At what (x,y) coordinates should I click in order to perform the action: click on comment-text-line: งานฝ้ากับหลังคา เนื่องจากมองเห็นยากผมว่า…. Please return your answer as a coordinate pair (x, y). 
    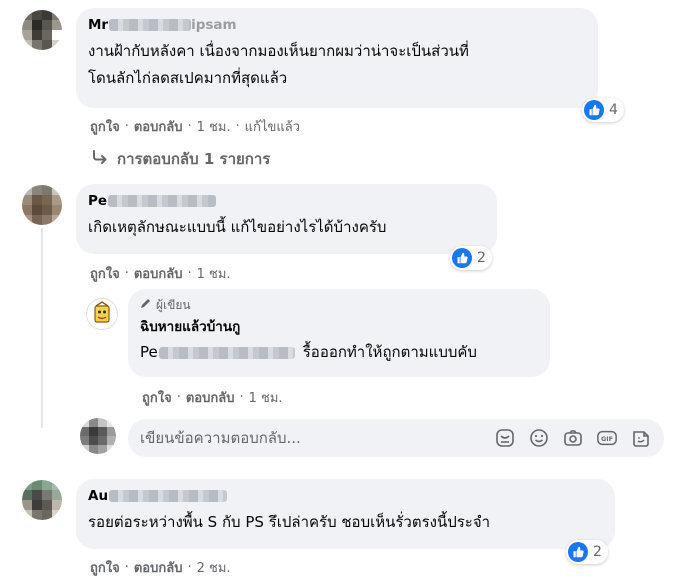
    Looking at the image, I should click on (278, 51).